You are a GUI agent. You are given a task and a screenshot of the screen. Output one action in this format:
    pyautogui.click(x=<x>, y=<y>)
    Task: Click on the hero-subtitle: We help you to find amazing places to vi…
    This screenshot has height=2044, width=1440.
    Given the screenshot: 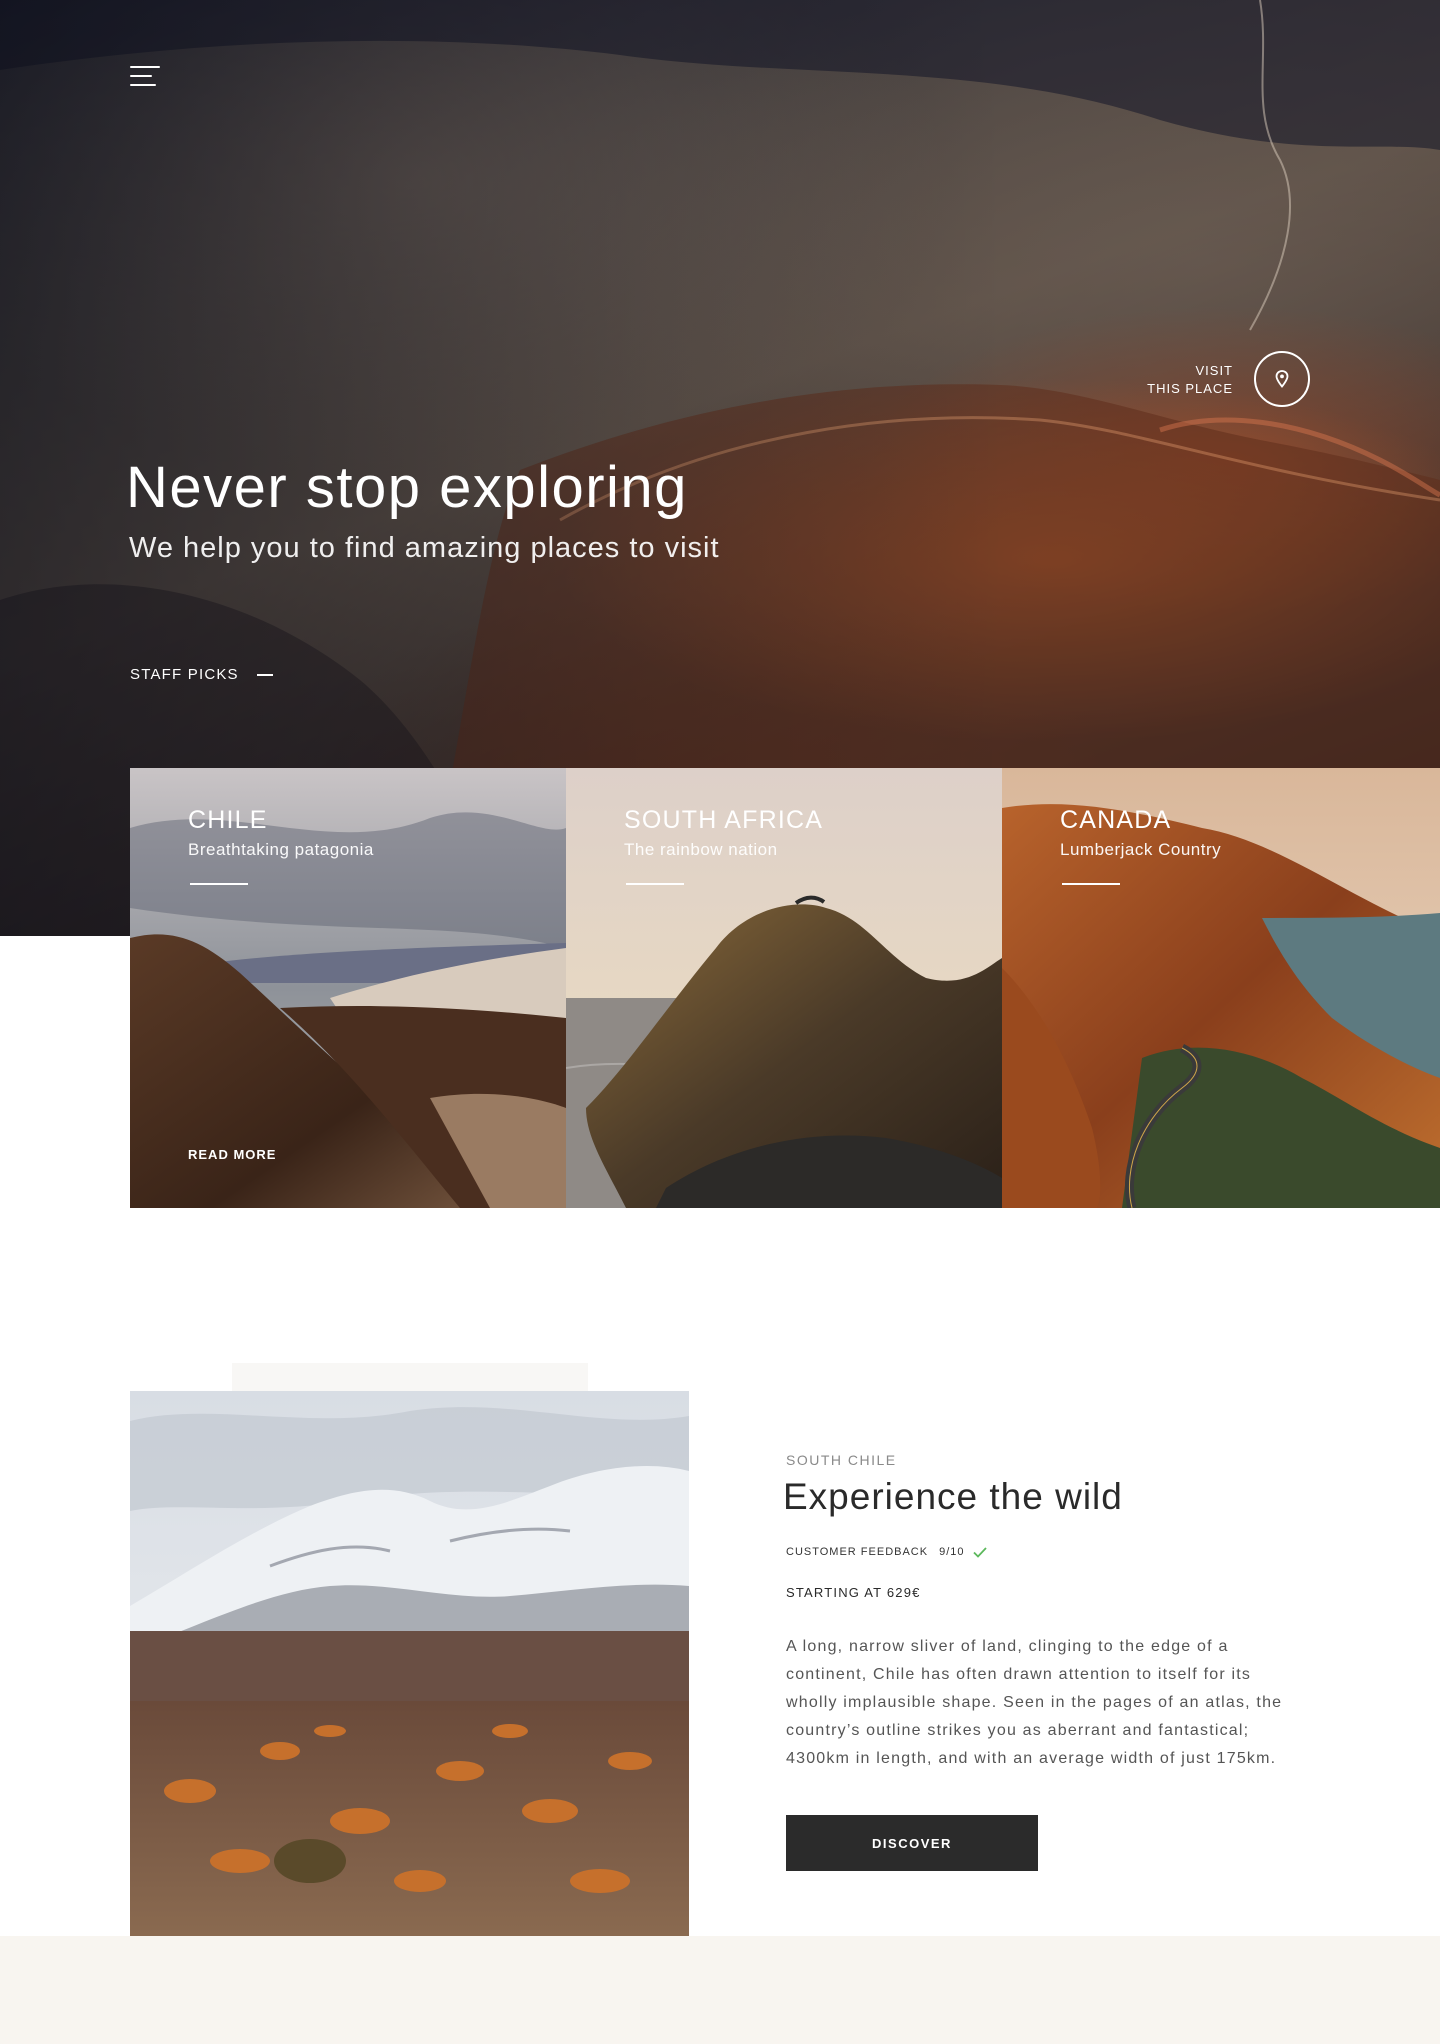 What is the action you would take?
    pyautogui.click(x=424, y=548)
    